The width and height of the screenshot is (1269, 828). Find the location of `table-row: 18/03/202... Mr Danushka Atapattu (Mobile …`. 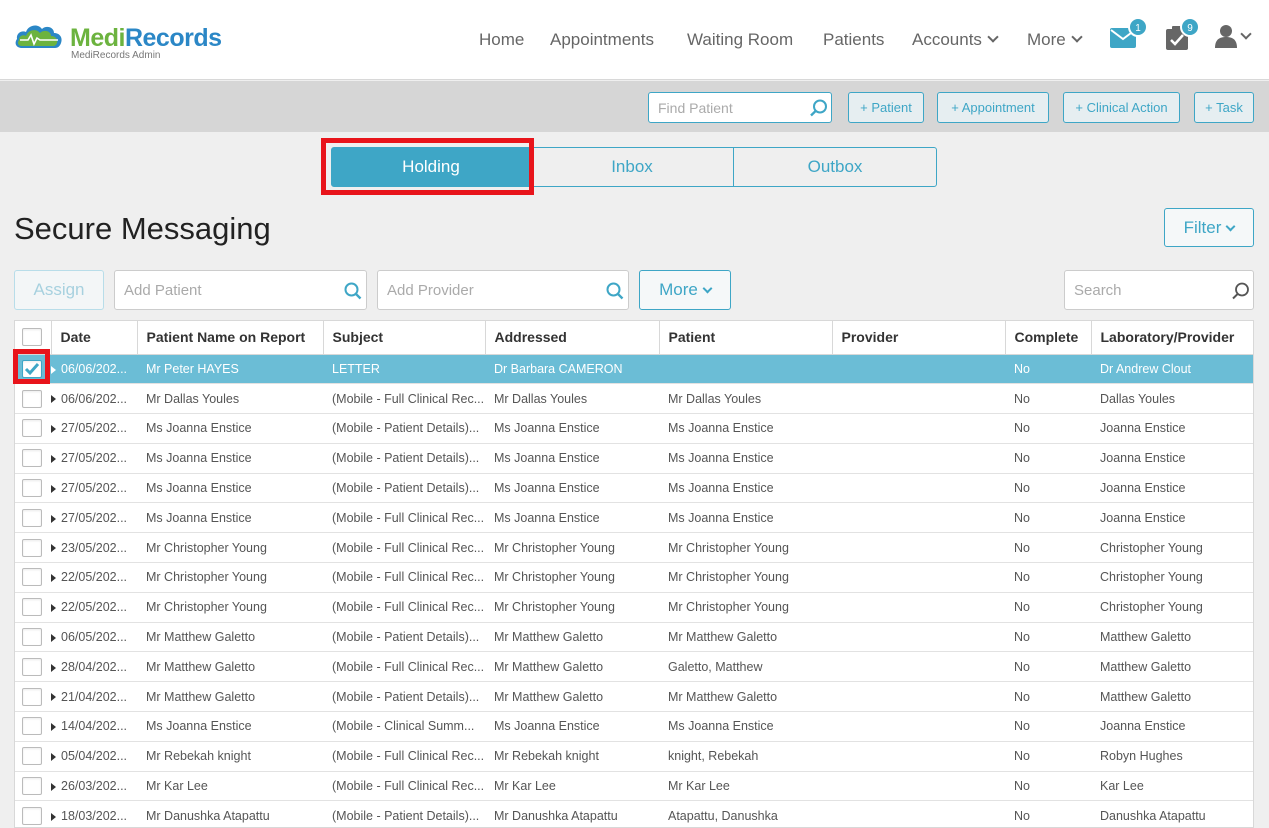

table-row: 18/03/202... Mr Danushka Atapattu (Mobile … is located at coordinates (634, 813).